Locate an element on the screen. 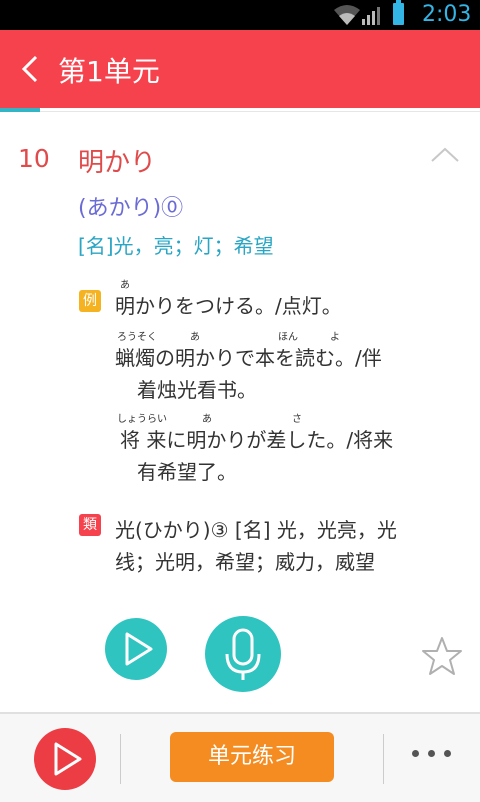  tab-indicator is located at coordinates (20, 110).